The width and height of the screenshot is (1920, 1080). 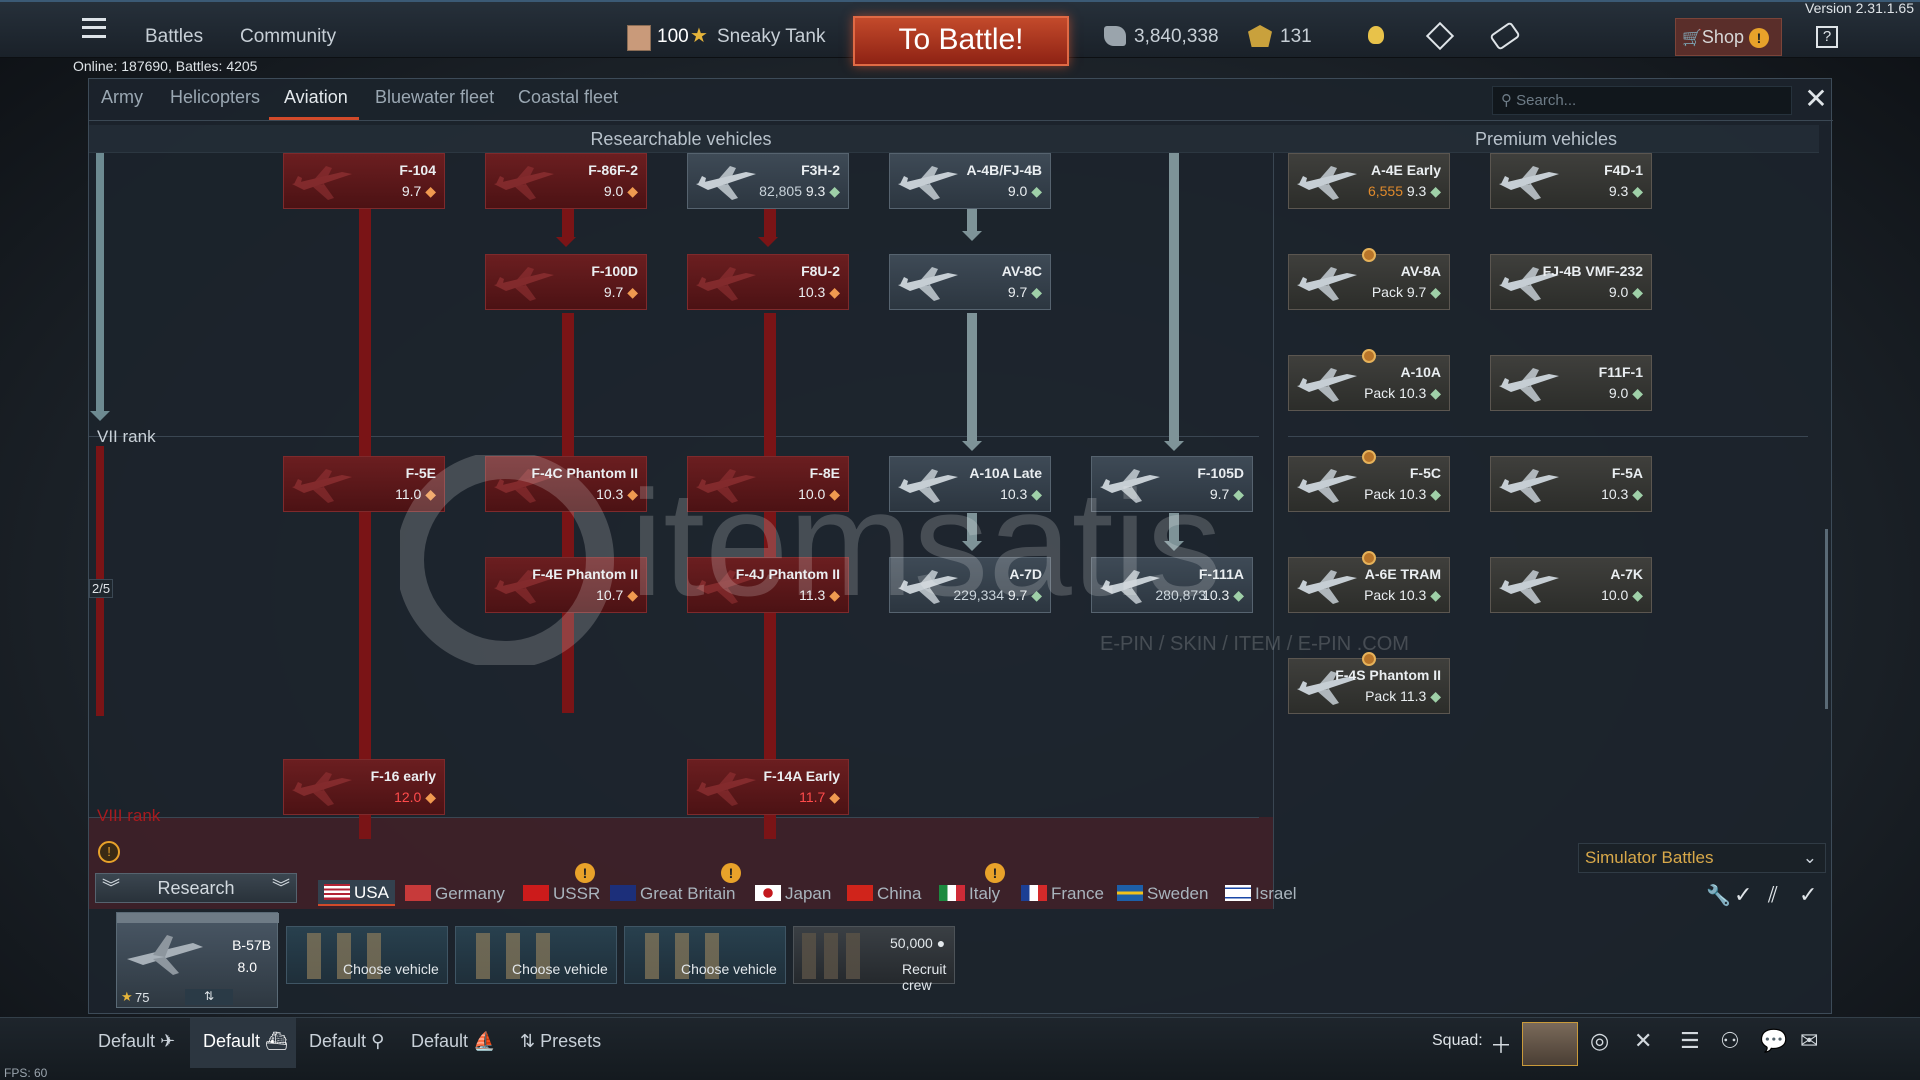 I want to click on mail-icon: ✉, so click(x=1809, y=1041).